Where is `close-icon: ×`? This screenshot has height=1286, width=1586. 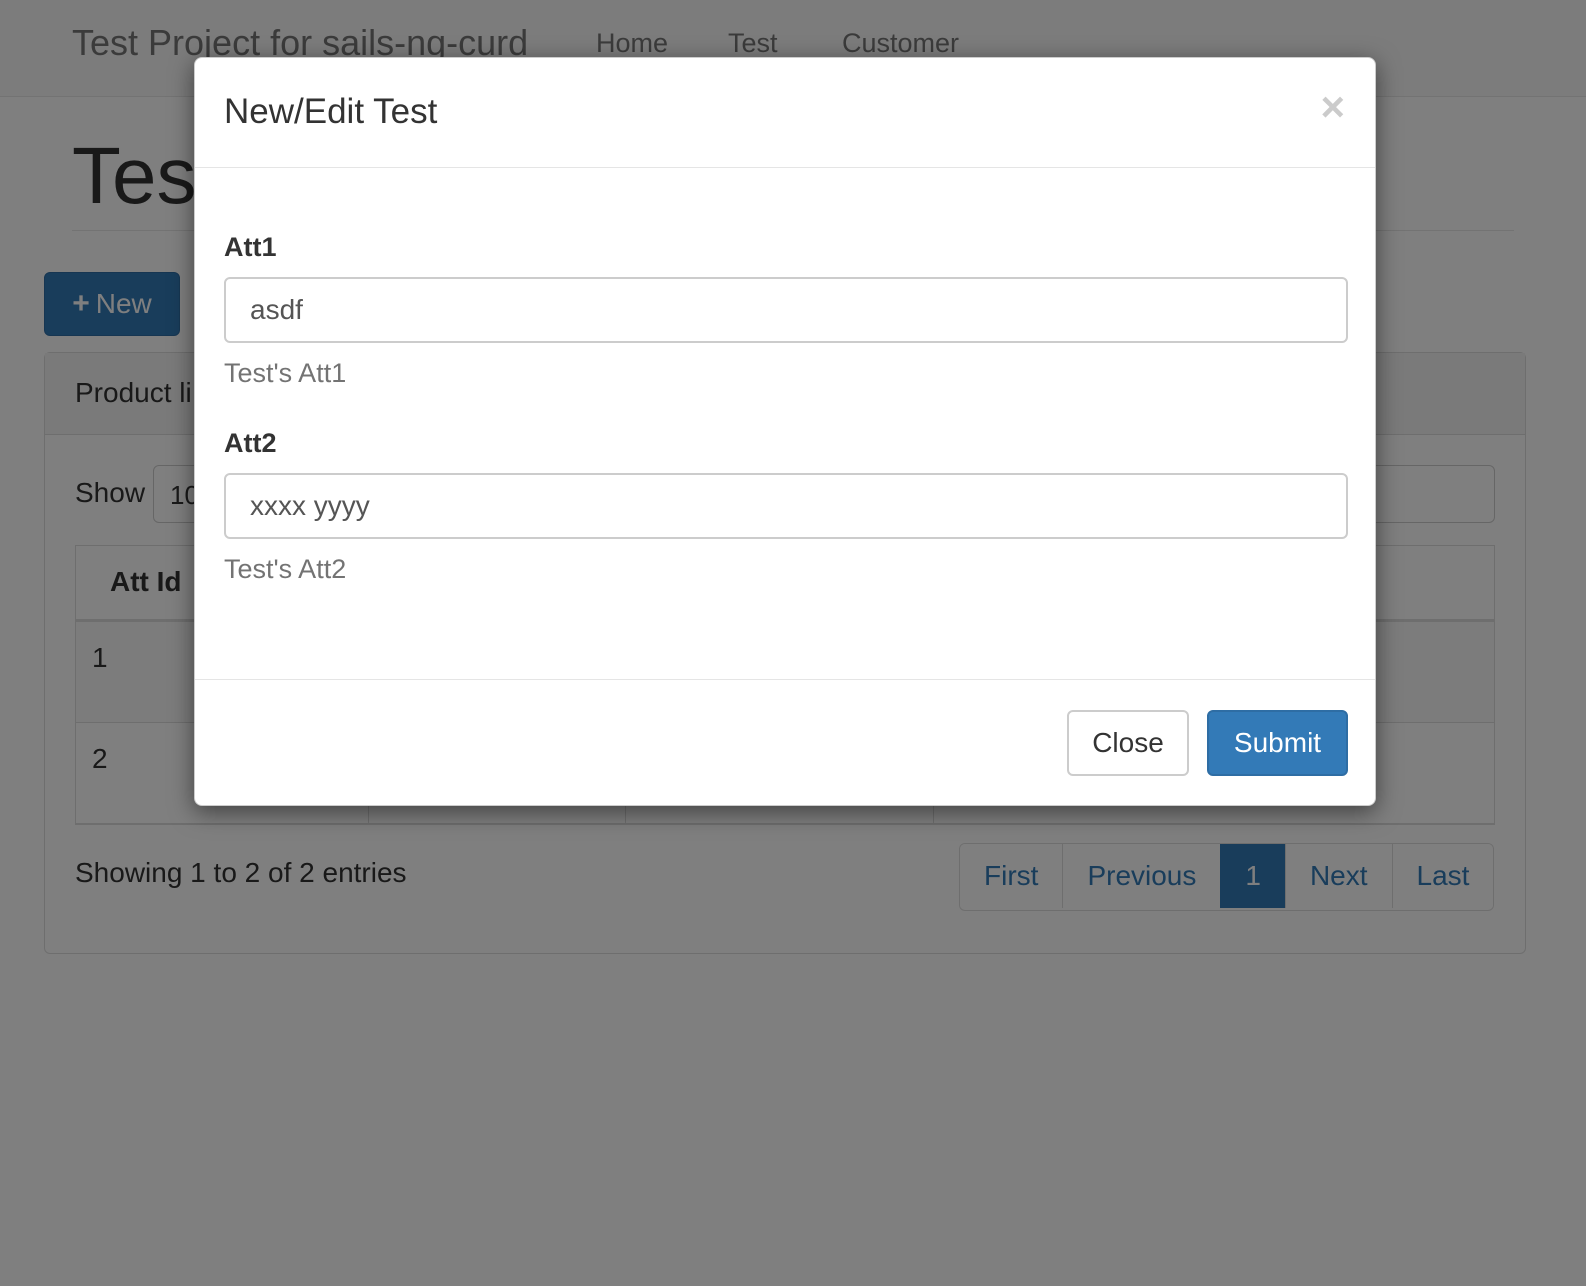
close-icon: × is located at coordinates (1332, 107).